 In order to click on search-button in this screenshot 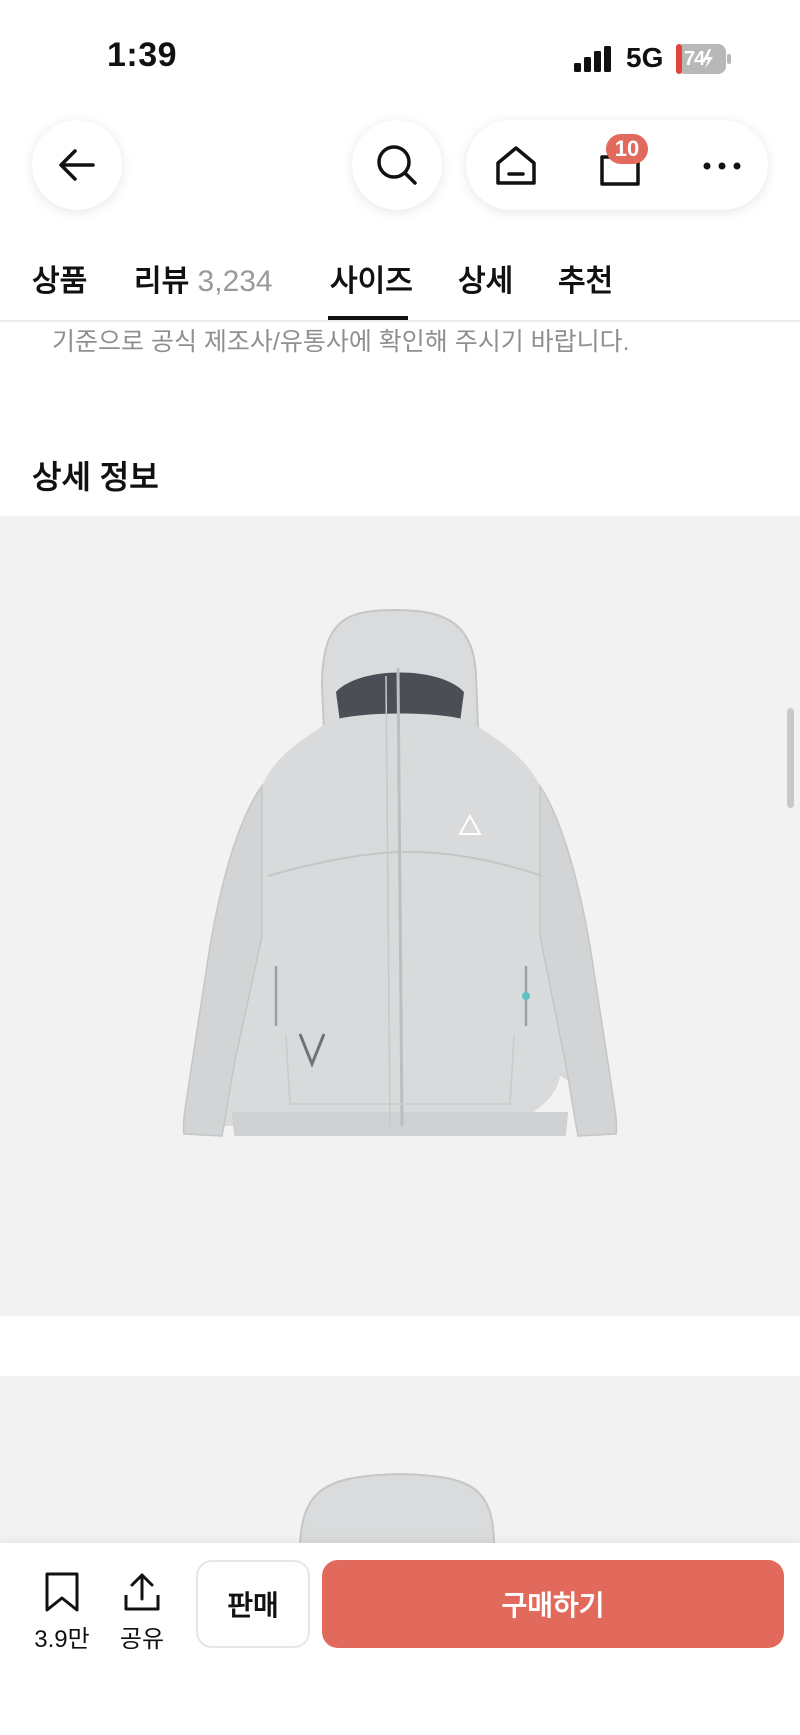, I will do `click(397, 165)`.